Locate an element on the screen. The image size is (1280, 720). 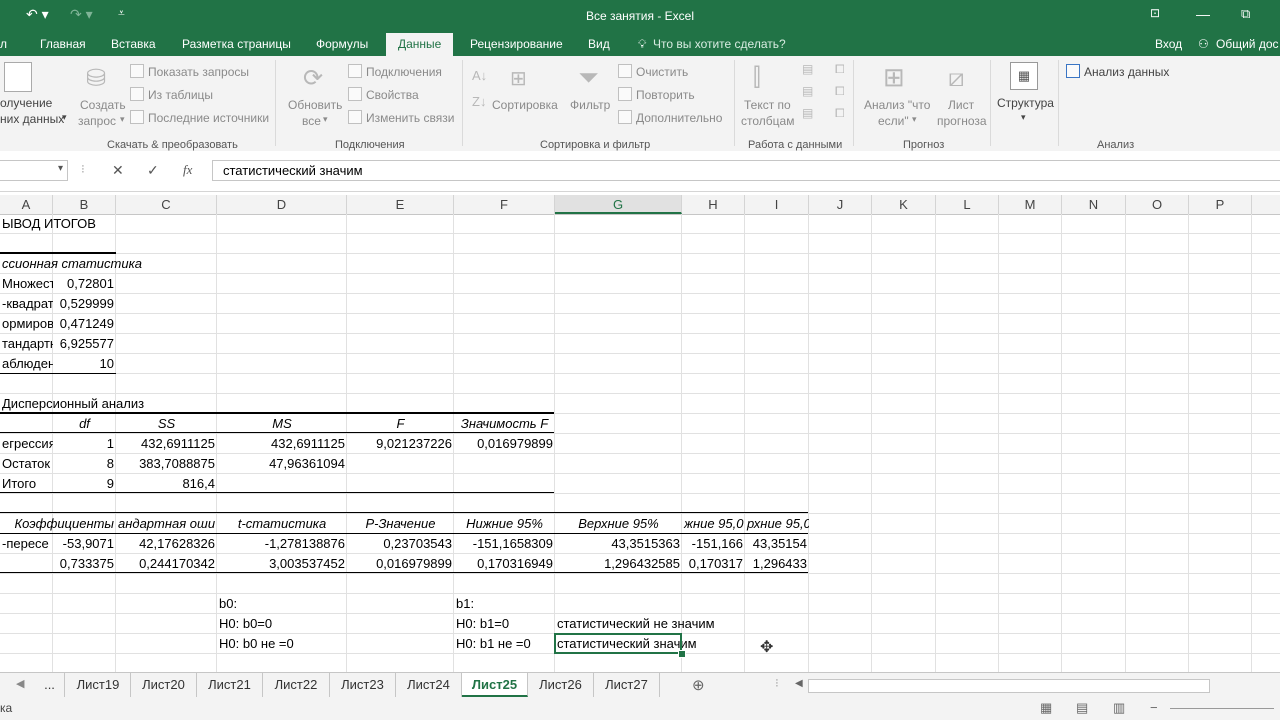
cell-a3: ссионная статистика is located at coordinates (130, 264).